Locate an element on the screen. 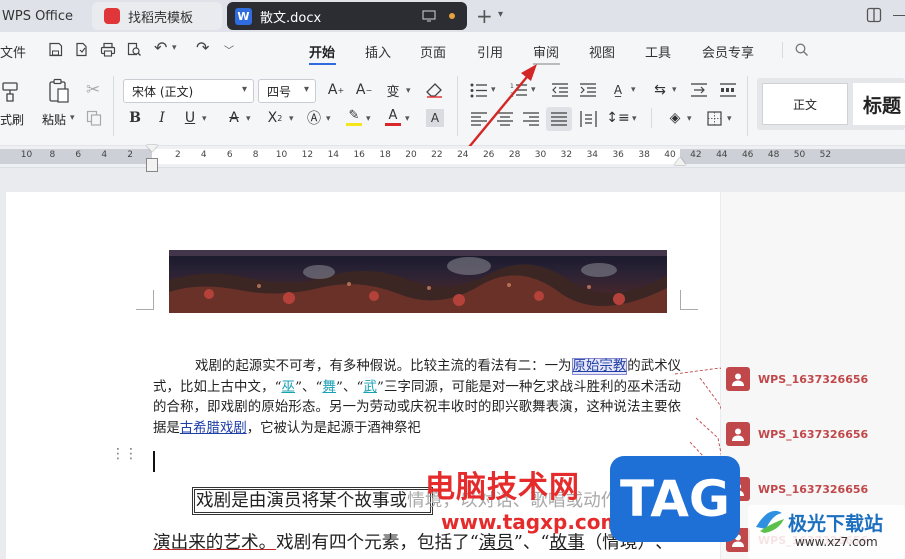 The width and height of the screenshot is (905, 559). new-tab-button: + is located at coordinates (484, 16).